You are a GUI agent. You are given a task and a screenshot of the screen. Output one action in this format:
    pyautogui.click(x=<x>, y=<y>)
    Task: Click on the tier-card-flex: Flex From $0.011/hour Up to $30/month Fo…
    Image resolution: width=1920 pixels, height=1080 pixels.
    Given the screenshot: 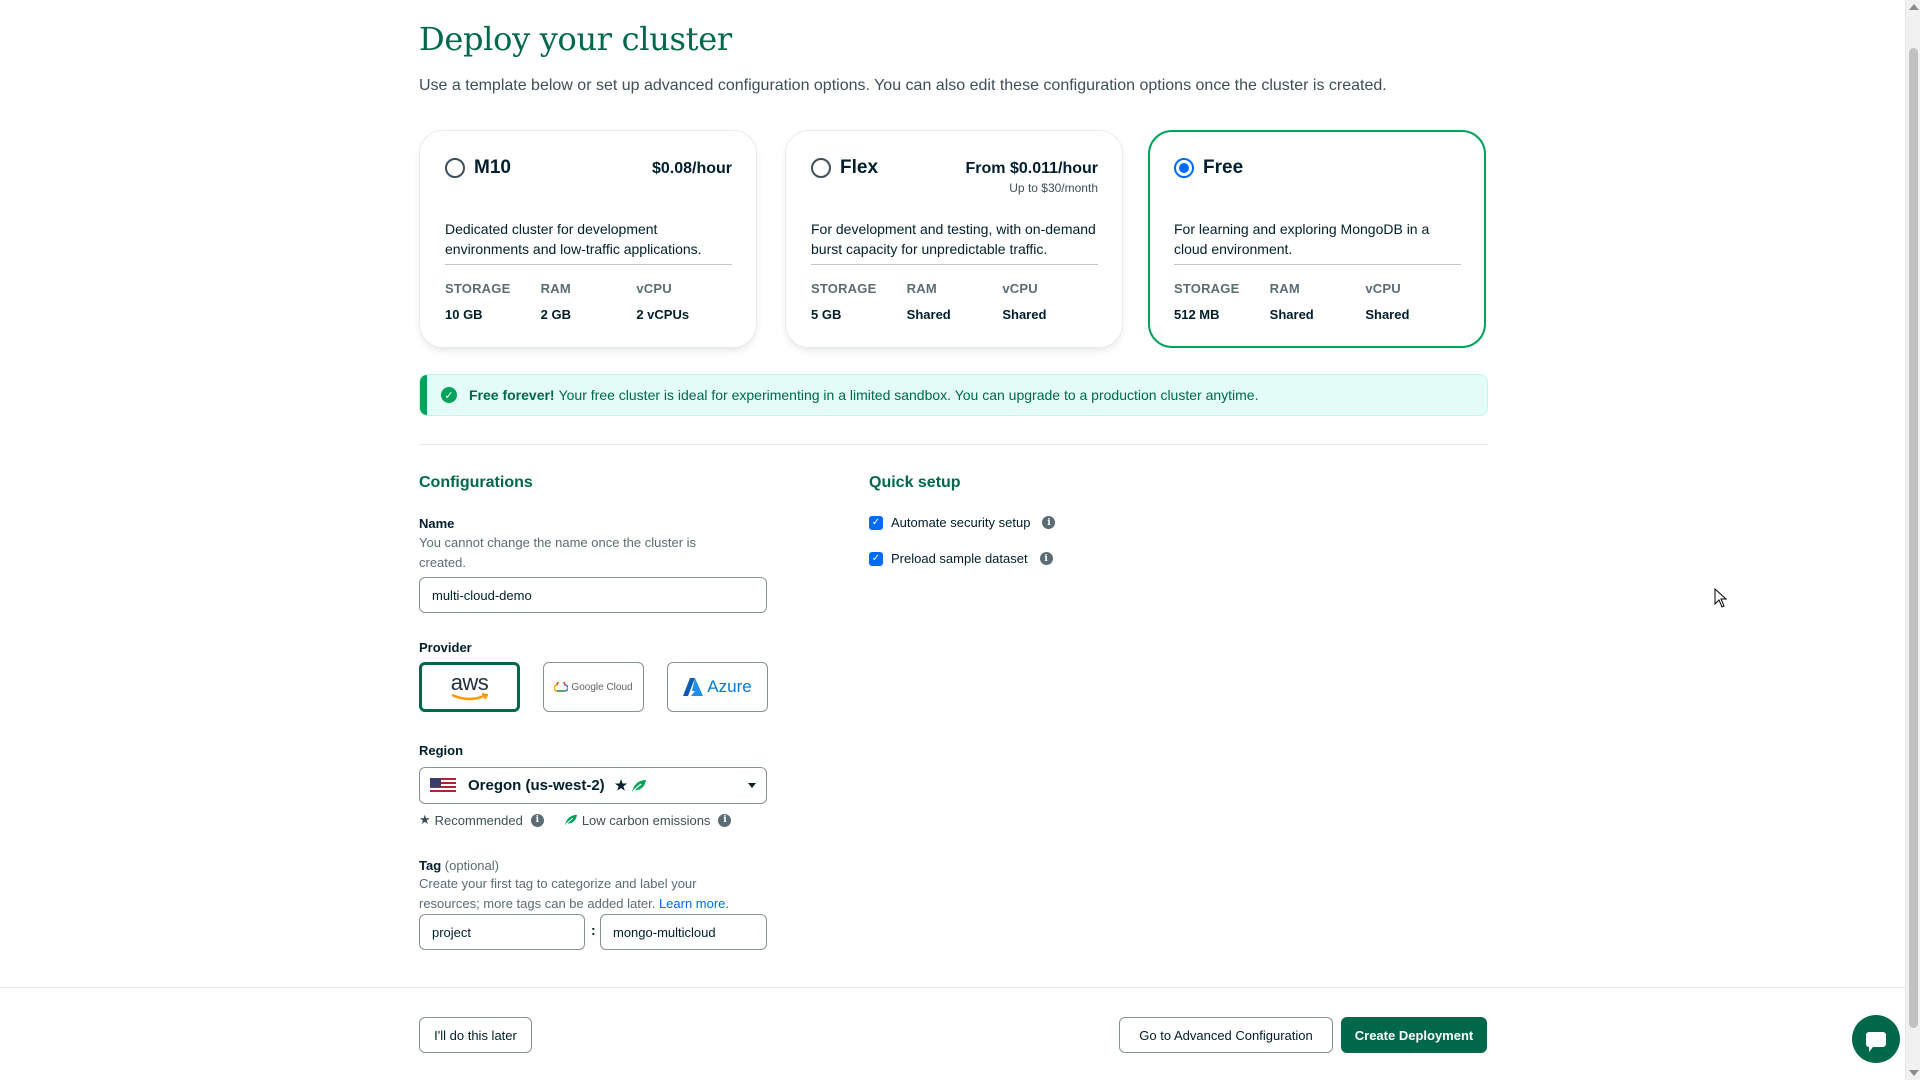 What is the action you would take?
    pyautogui.click(x=954, y=239)
    